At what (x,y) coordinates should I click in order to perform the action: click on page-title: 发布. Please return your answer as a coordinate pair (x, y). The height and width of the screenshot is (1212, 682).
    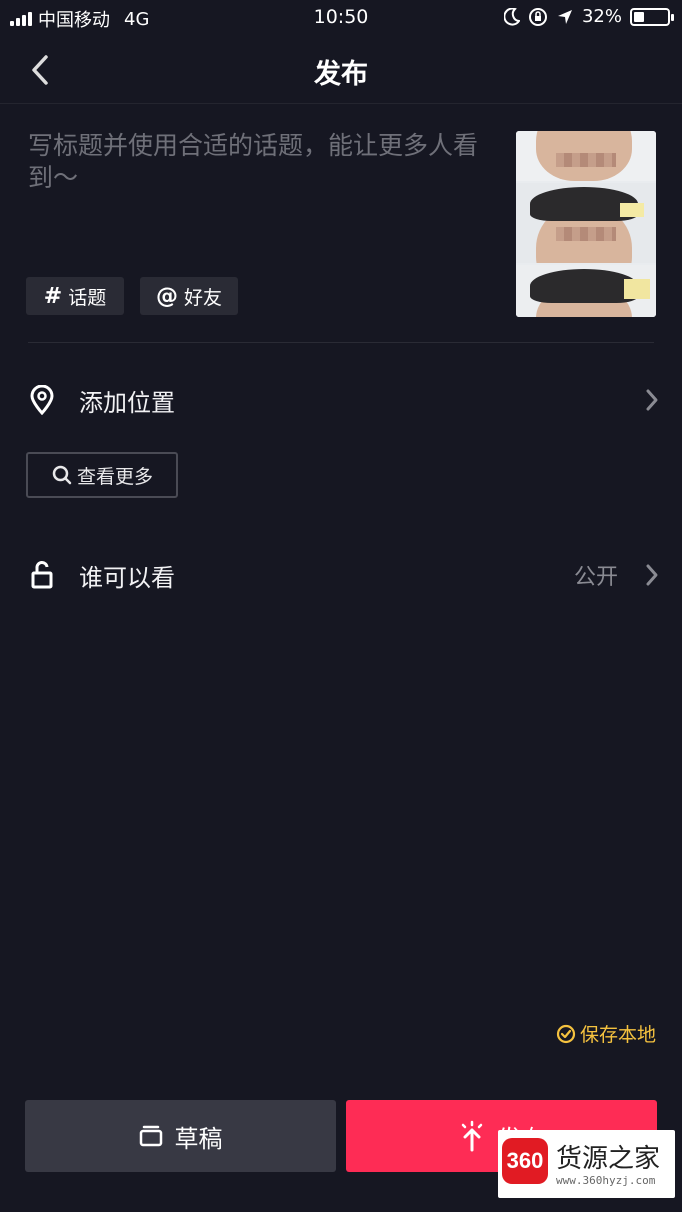
    Looking at the image, I should click on (341, 74).